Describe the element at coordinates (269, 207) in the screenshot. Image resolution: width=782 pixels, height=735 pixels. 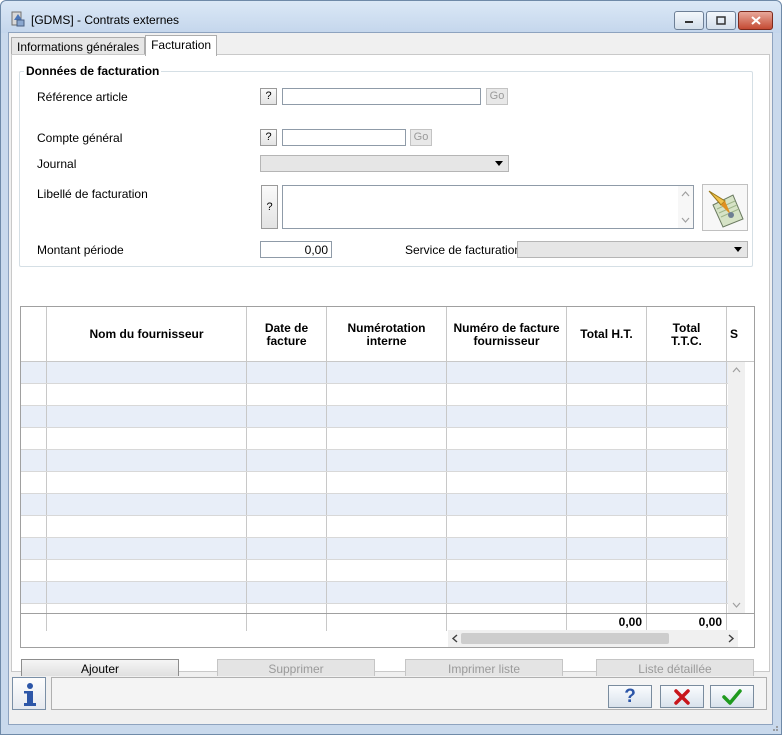
I see `libelle-help-button: ?` at that location.